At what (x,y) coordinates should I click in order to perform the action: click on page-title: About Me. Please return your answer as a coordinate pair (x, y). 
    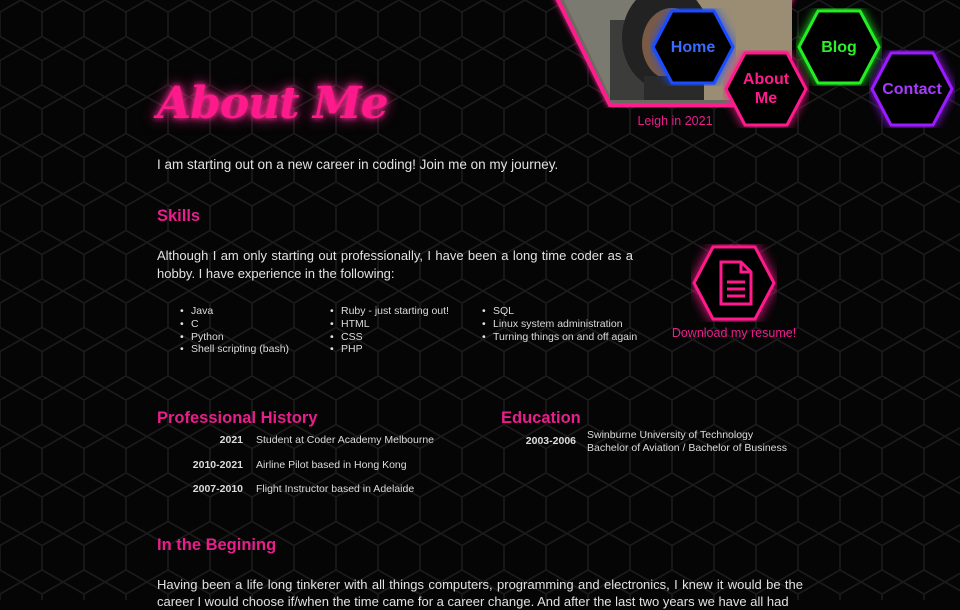
    Looking at the image, I should click on (273, 103).